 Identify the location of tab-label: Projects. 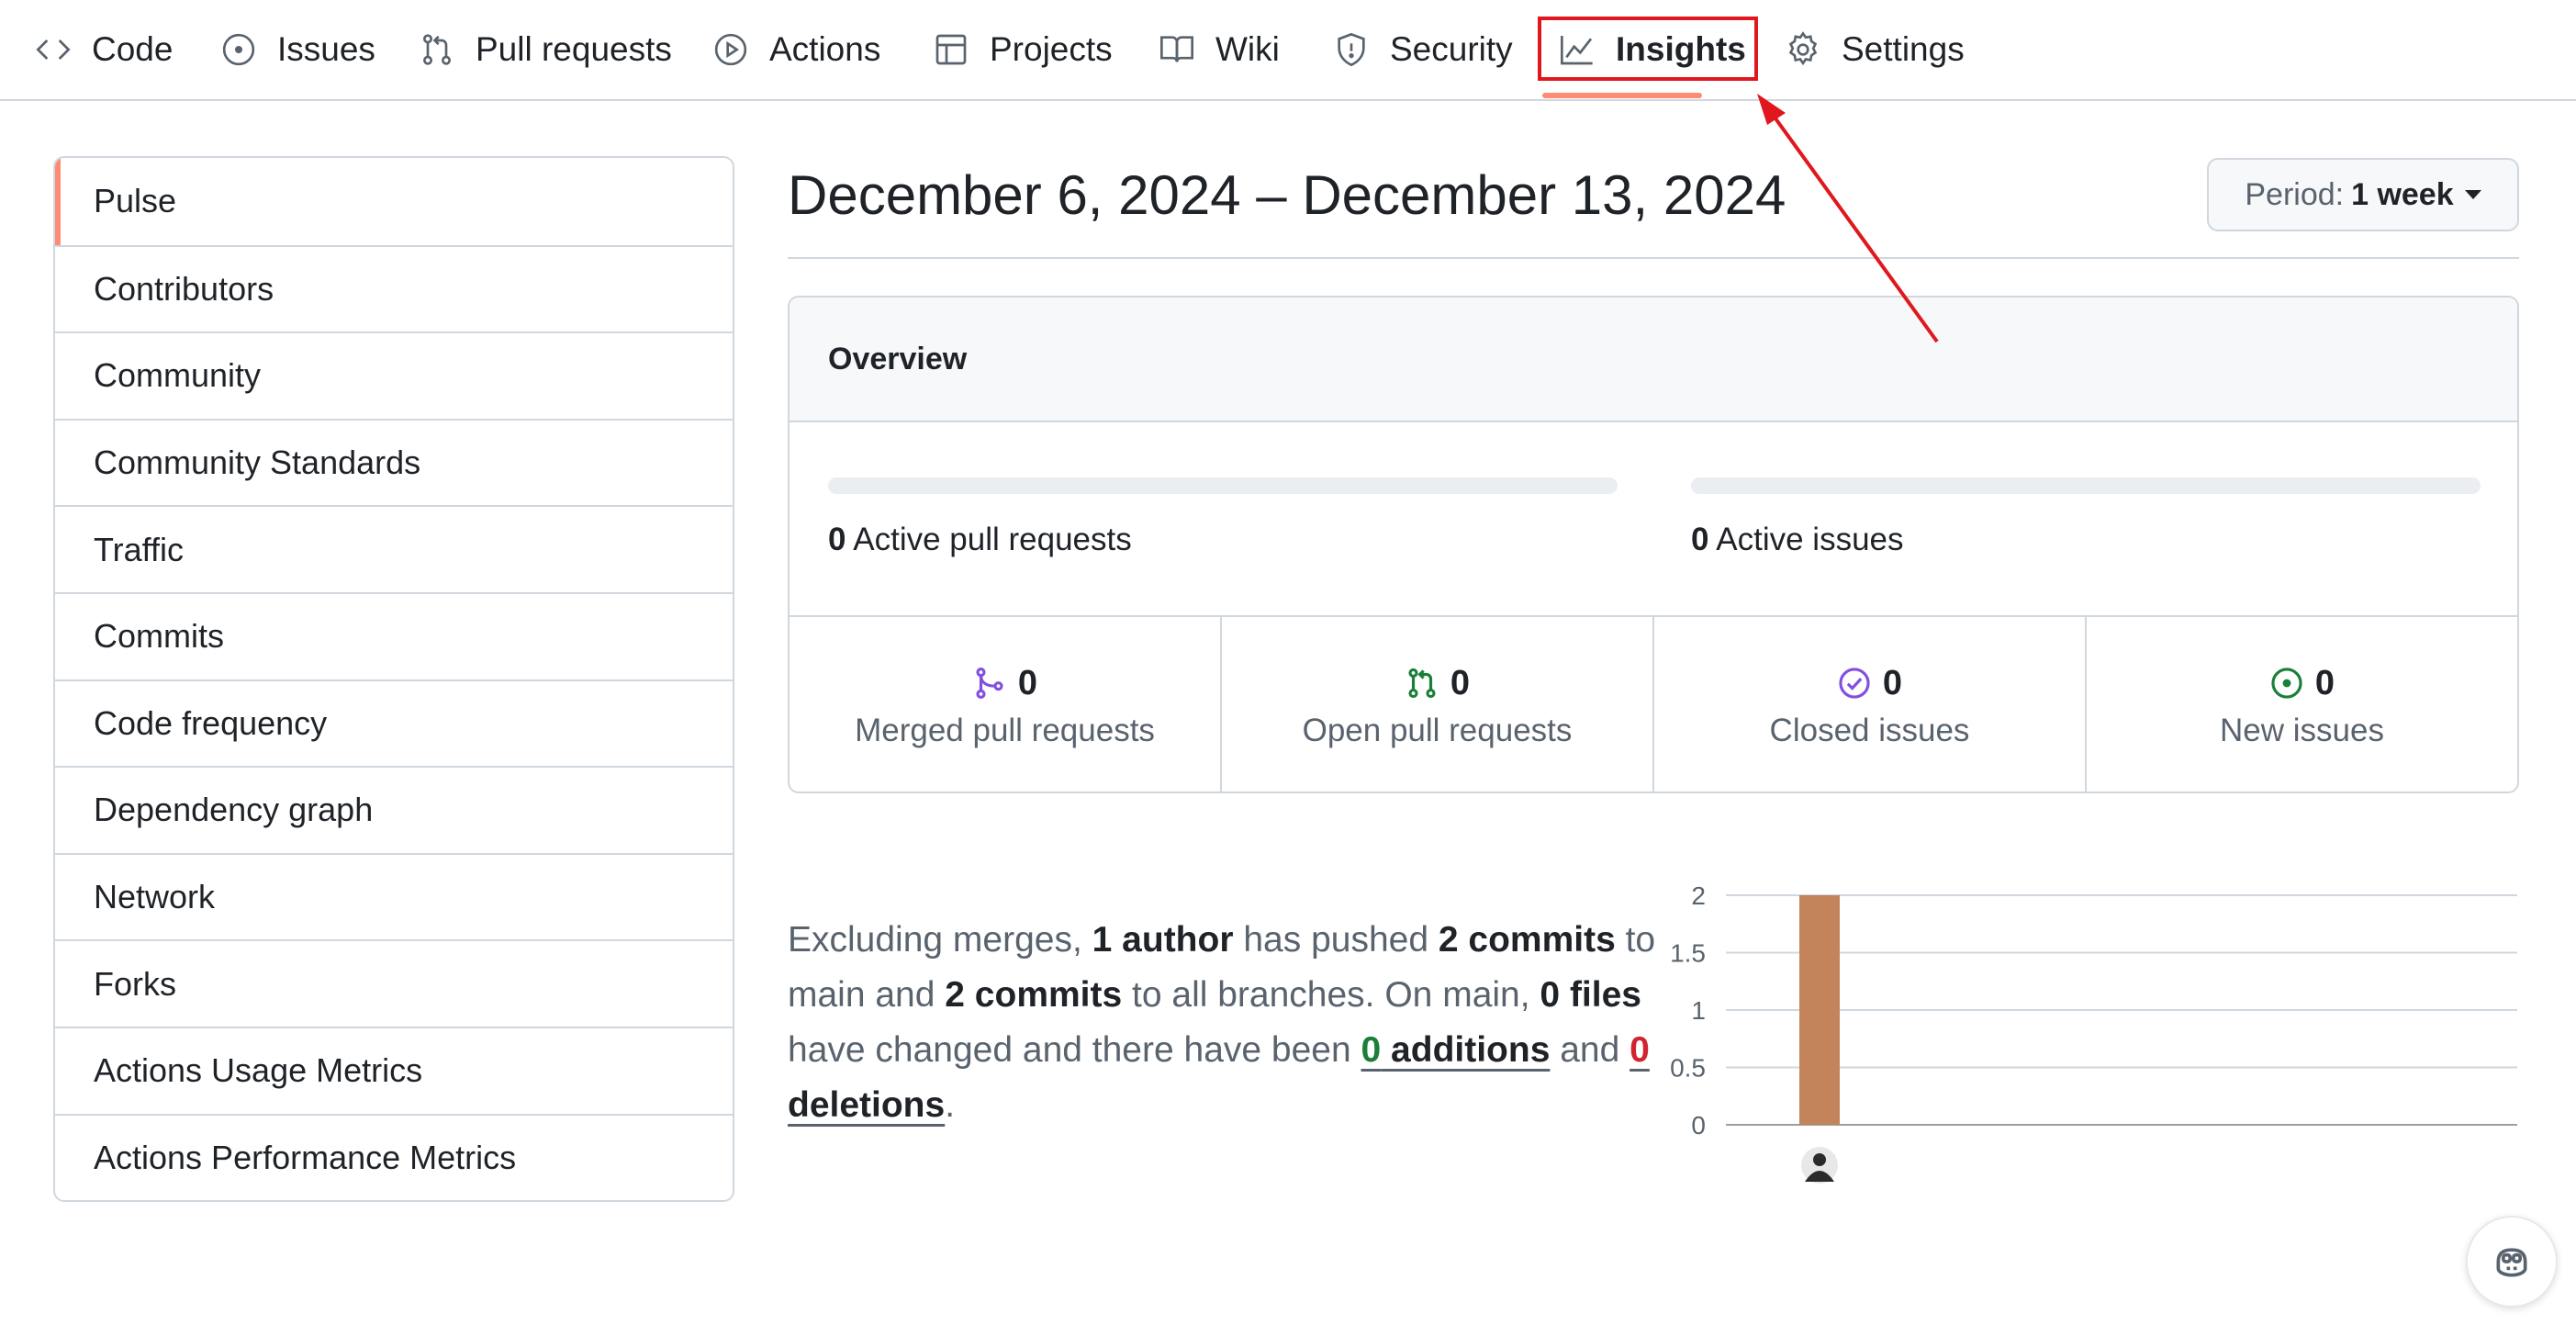
(1051, 49).